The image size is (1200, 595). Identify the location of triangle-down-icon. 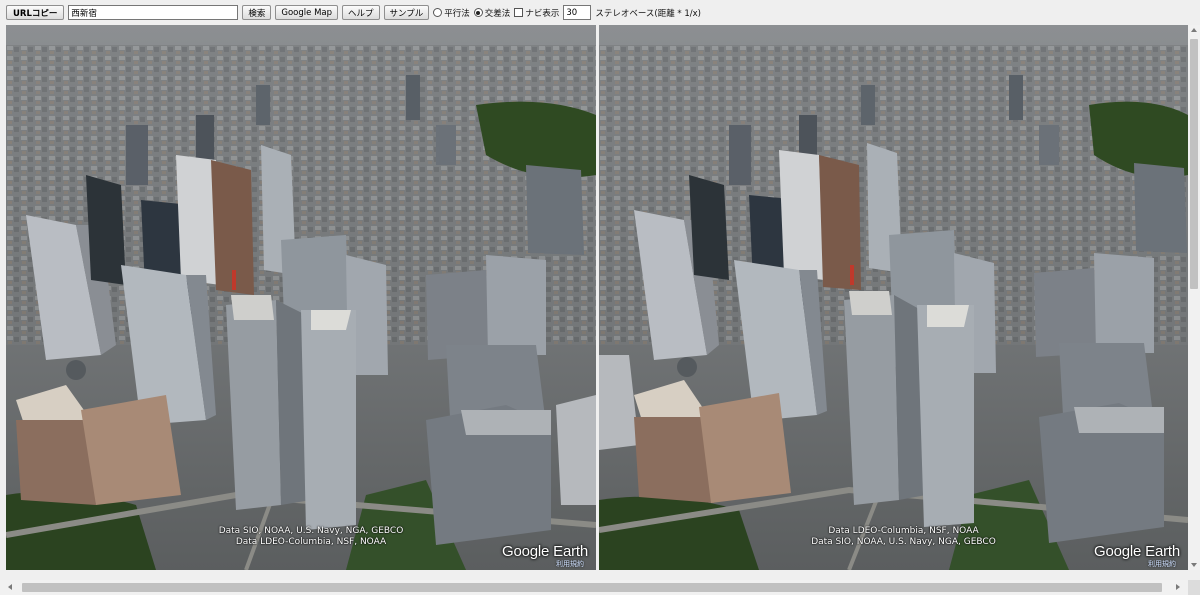
(1194, 565).